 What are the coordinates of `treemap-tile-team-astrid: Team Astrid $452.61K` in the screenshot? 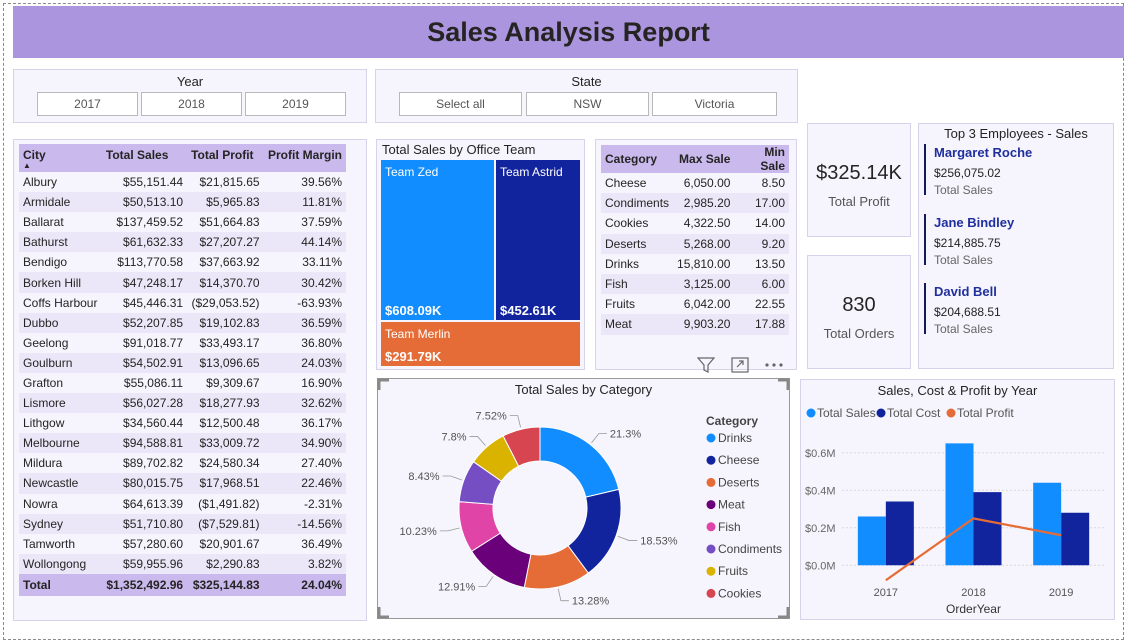 It's located at (538, 240).